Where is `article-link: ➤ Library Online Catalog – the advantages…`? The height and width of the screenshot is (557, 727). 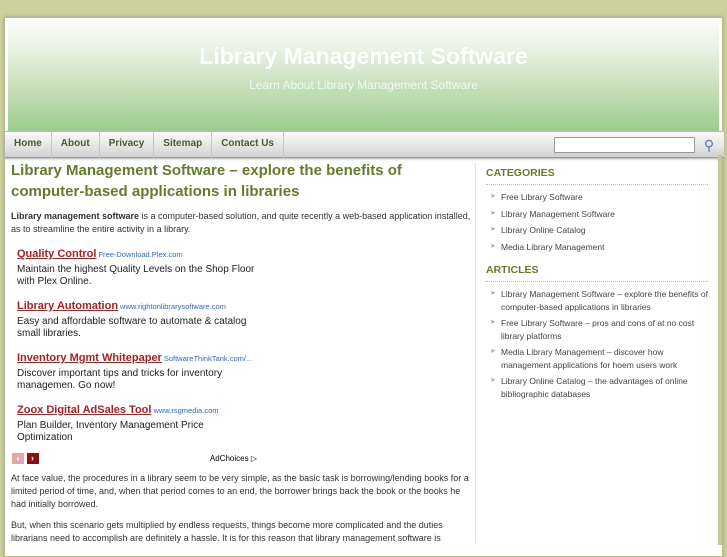 article-link: ➤ Library Online Catalog – the advantages… is located at coordinates (597, 387).